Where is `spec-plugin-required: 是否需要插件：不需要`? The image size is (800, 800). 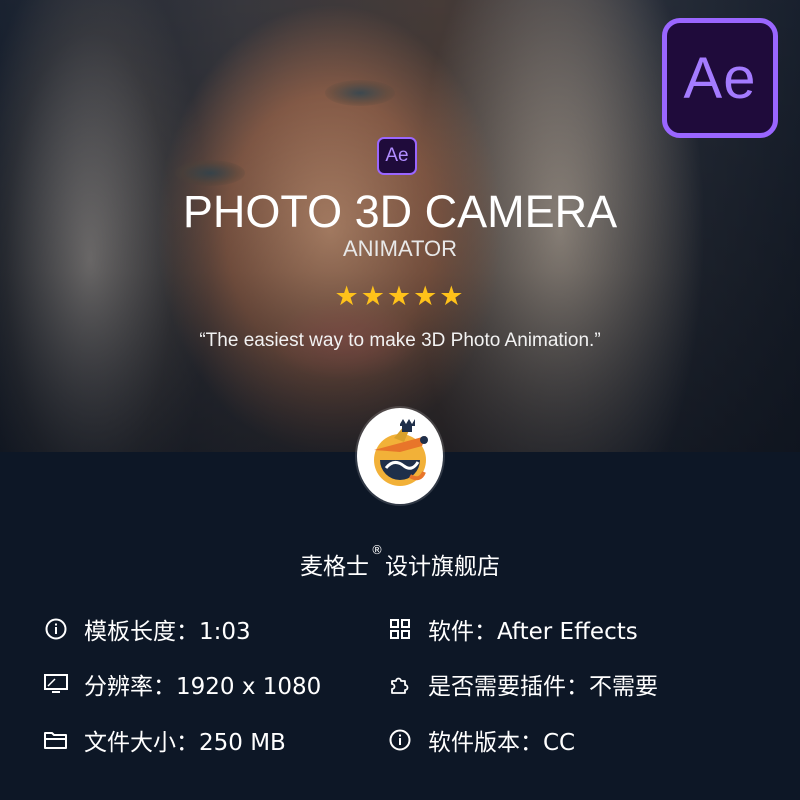 spec-plugin-required: 是否需要插件：不需要 is located at coordinates (523, 684).